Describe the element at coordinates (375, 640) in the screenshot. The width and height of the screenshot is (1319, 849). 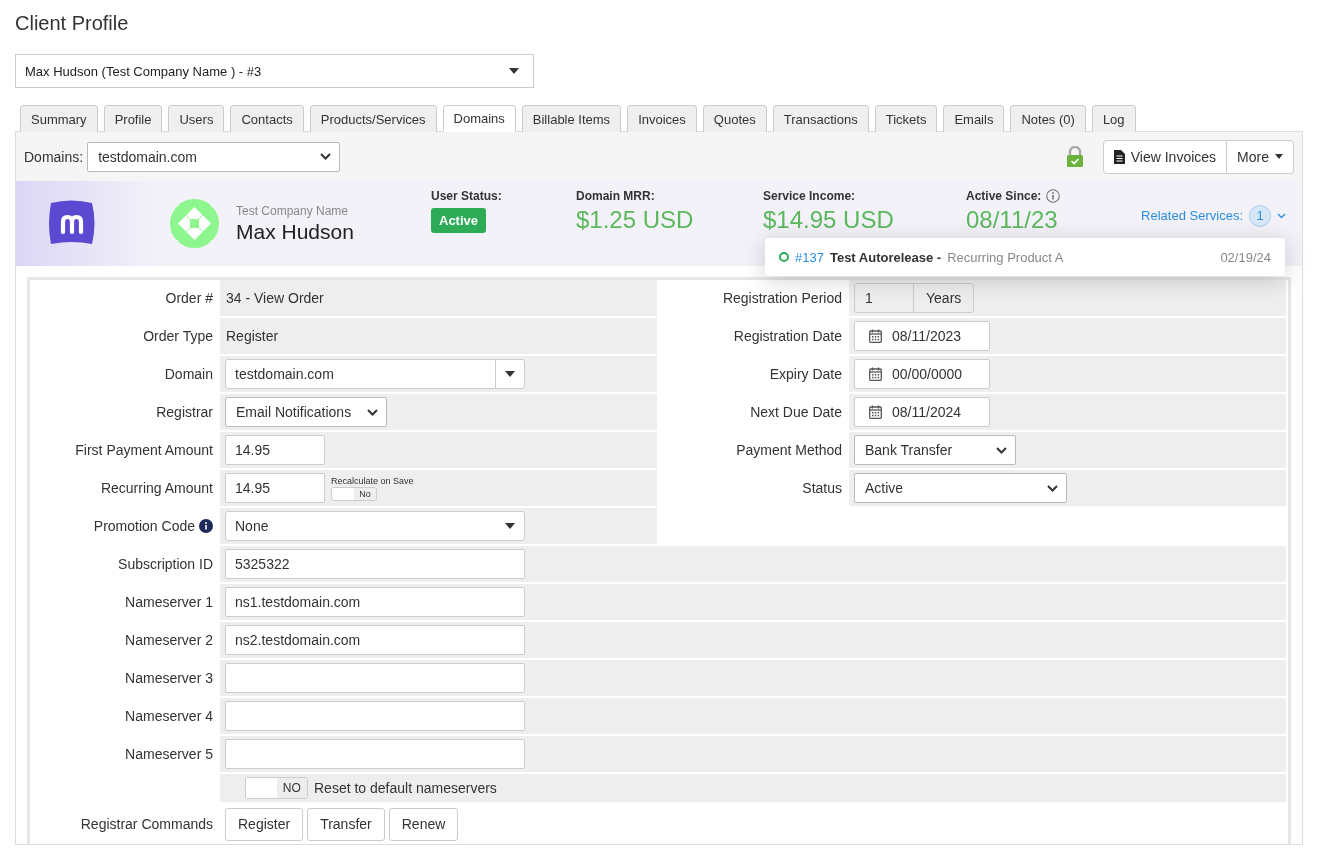
I see `input-field: ns2.testdomain.com` at that location.